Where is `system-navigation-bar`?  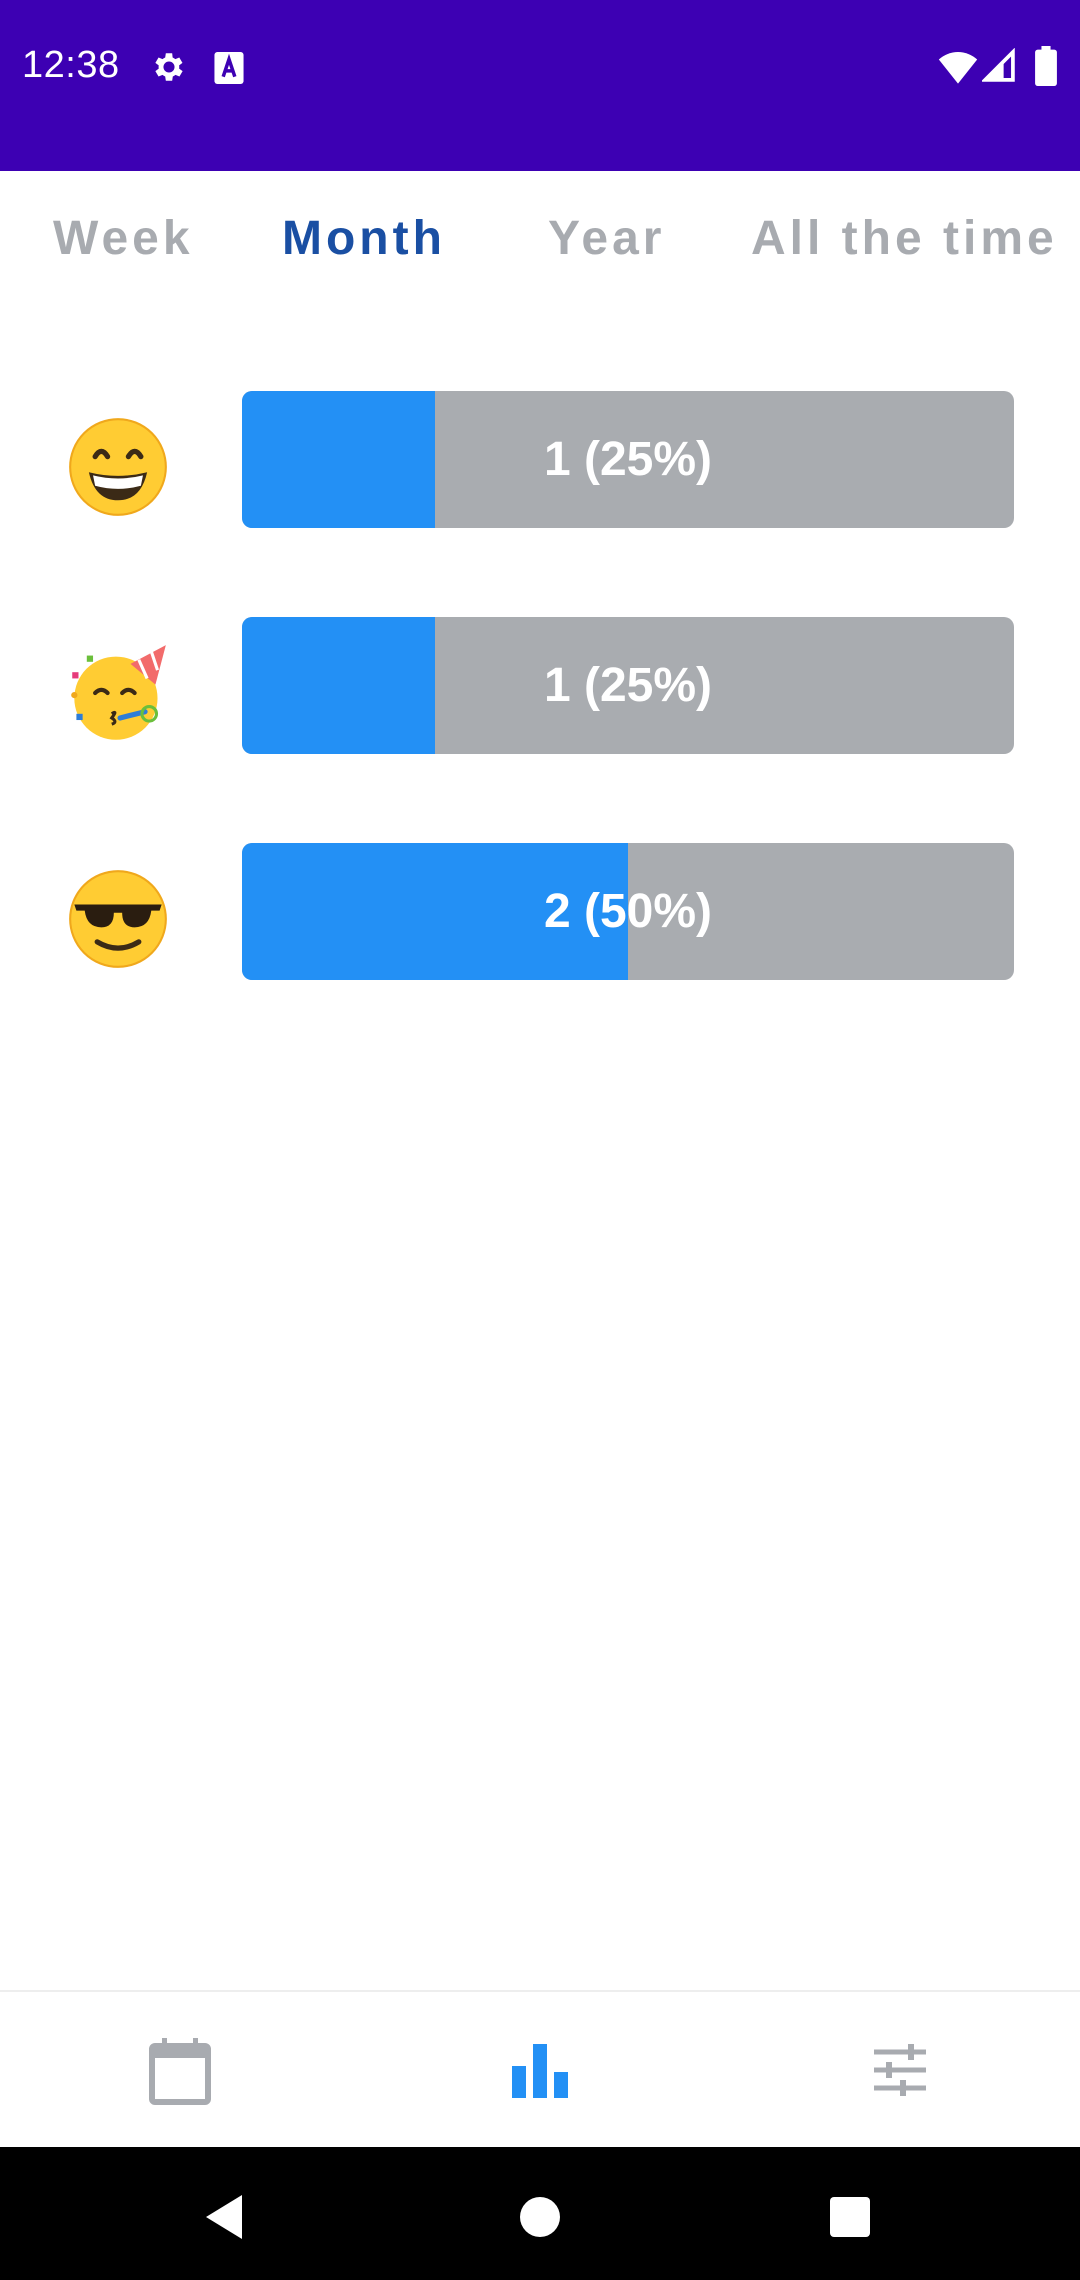
system-navigation-bar is located at coordinates (540, 2213).